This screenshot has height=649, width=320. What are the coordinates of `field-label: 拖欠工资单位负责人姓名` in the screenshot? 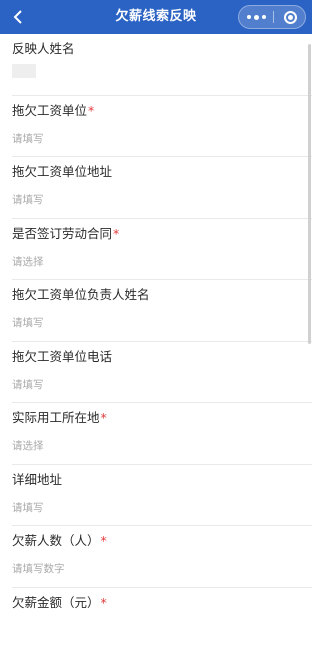 It's located at (81, 293).